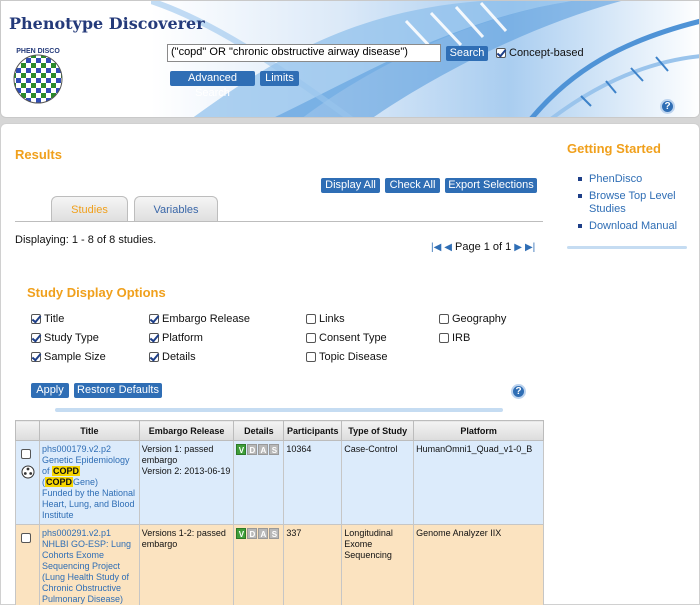 Image resolution: width=700 pixels, height=605 pixels. I want to click on option-label: Study Type, so click(71, 338).